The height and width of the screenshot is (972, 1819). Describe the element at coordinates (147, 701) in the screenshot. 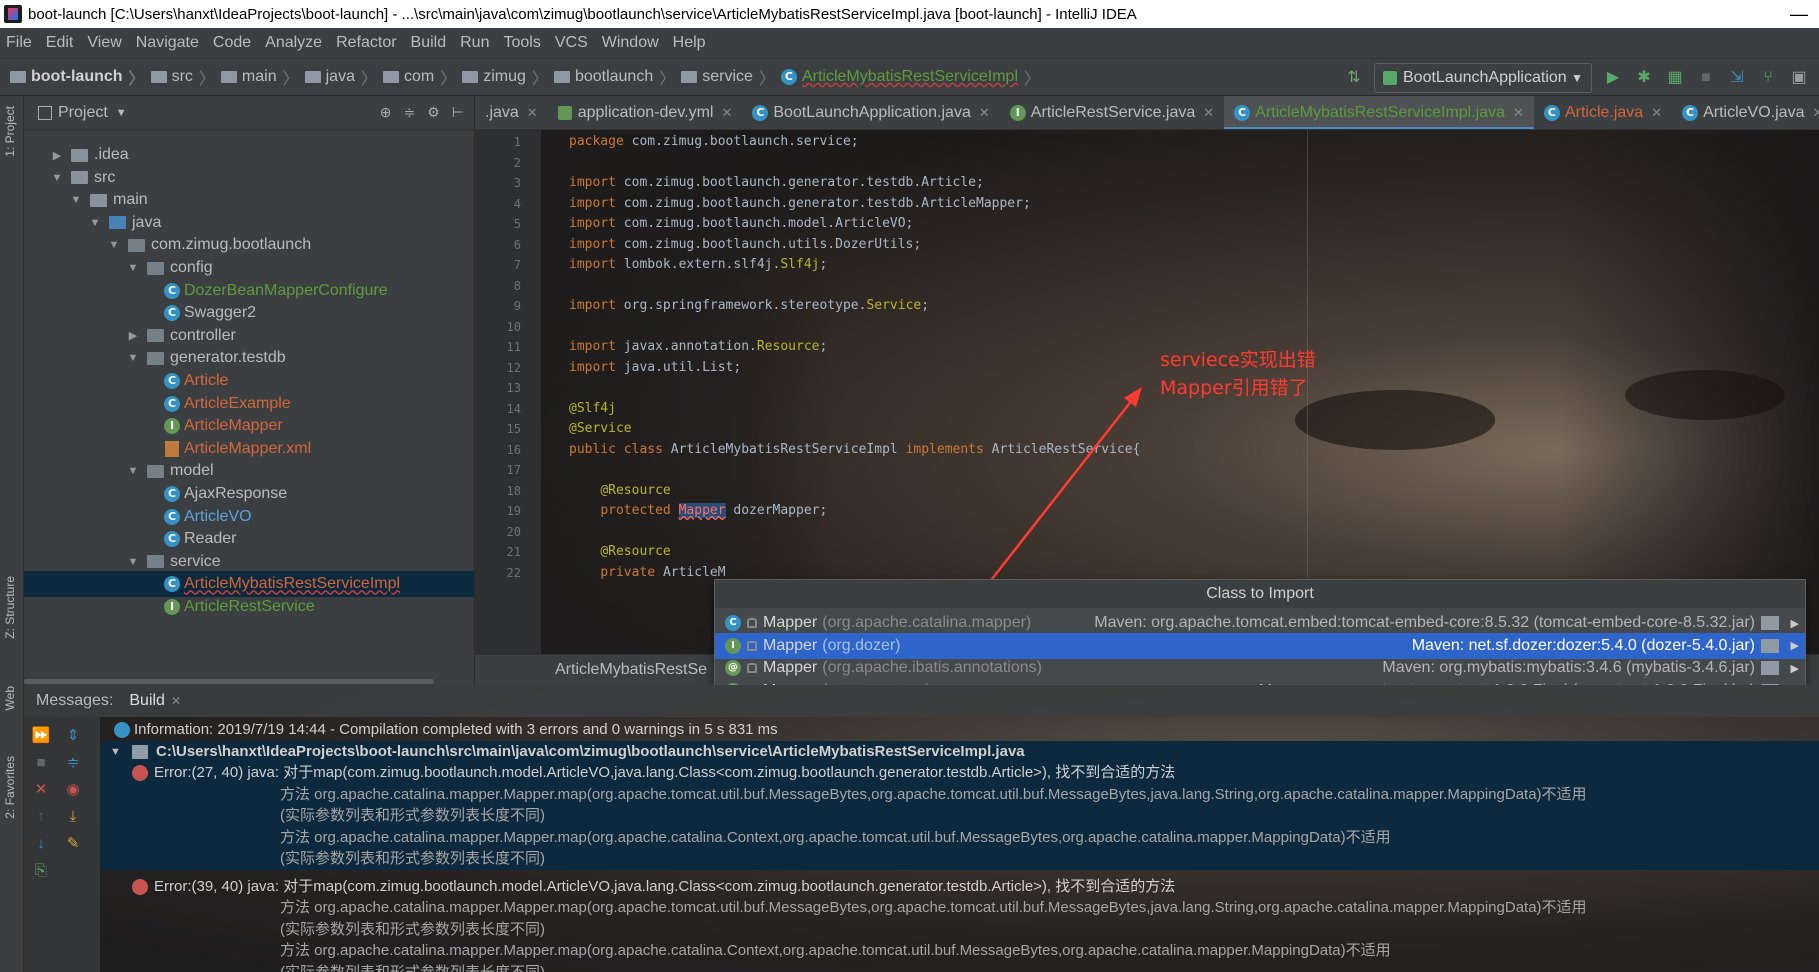

I see `build-tab: Build` at that location.